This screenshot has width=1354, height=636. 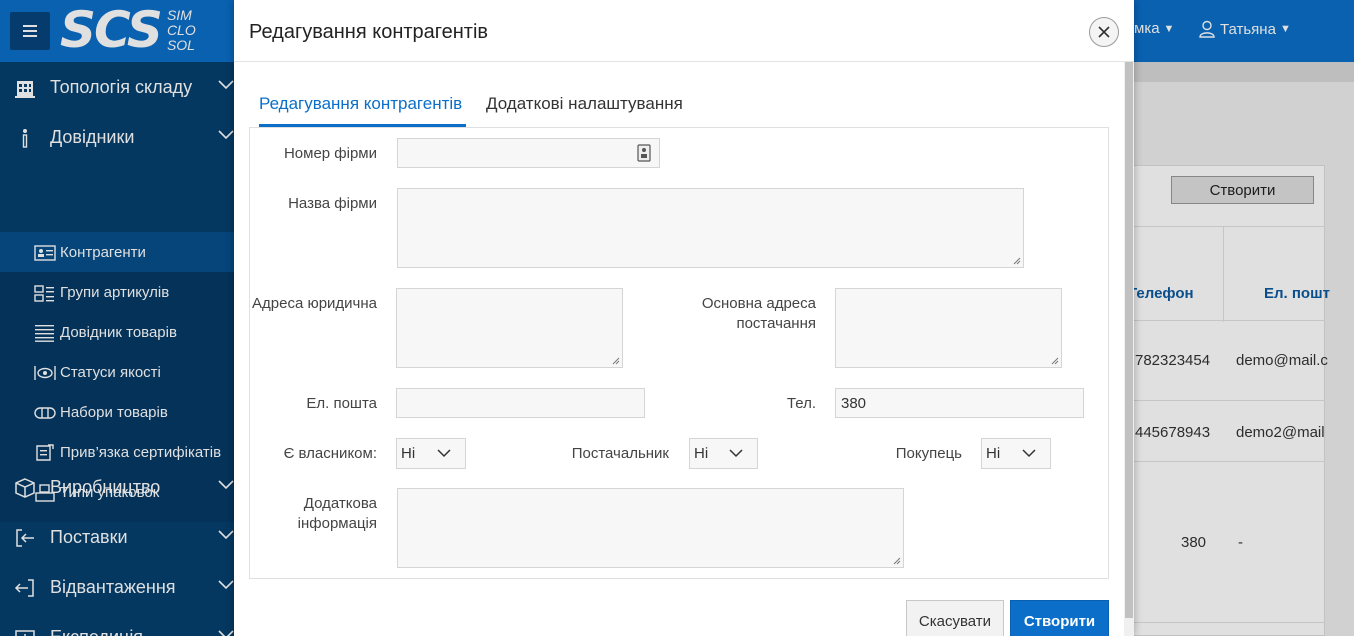 What do you see at coordinates (520, 403) in the screenshot?
I see `email-input` at bounding box center [520, 403].